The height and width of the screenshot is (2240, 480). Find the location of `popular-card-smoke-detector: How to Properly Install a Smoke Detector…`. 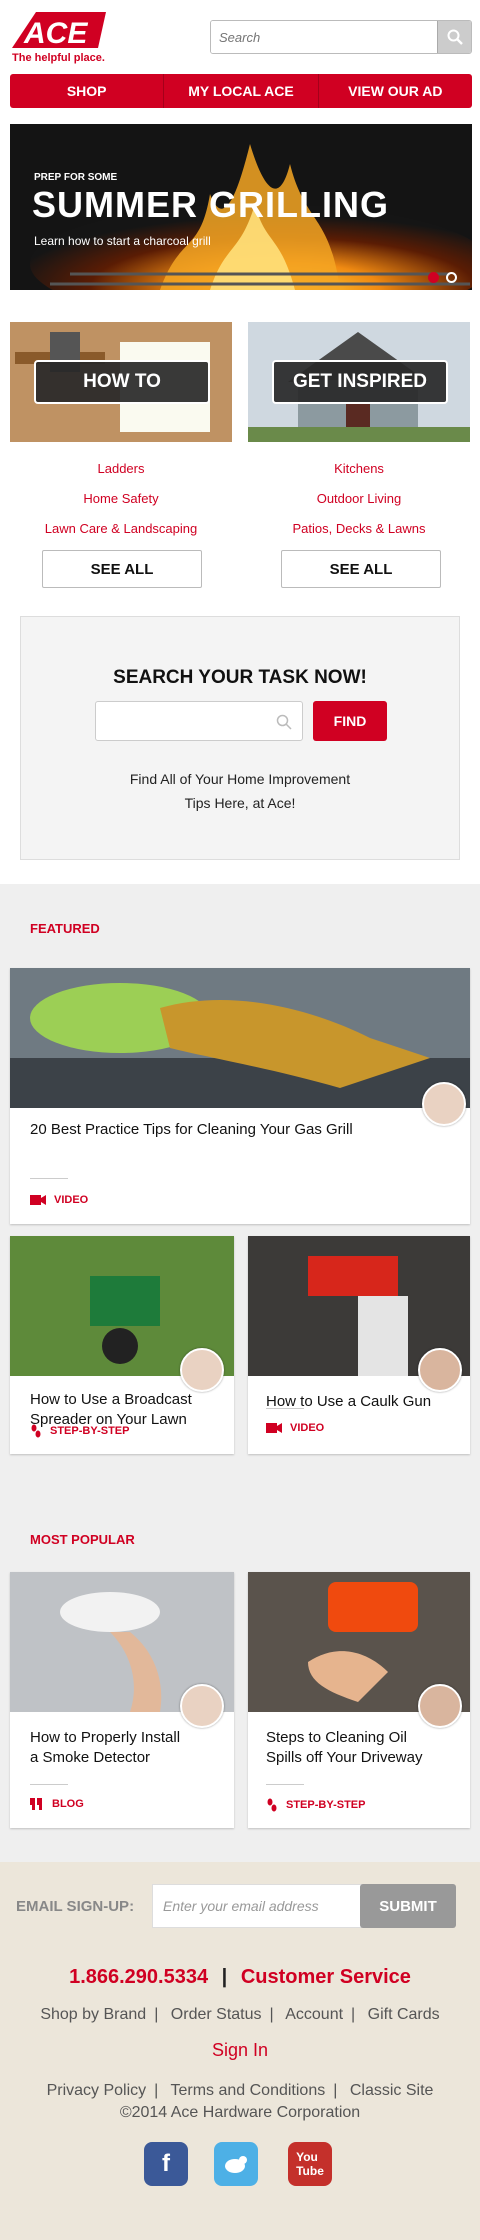

popular-card-smoke-detector: How to Properly Install a Smoke Detector… is located at coordinates (122, 1700).